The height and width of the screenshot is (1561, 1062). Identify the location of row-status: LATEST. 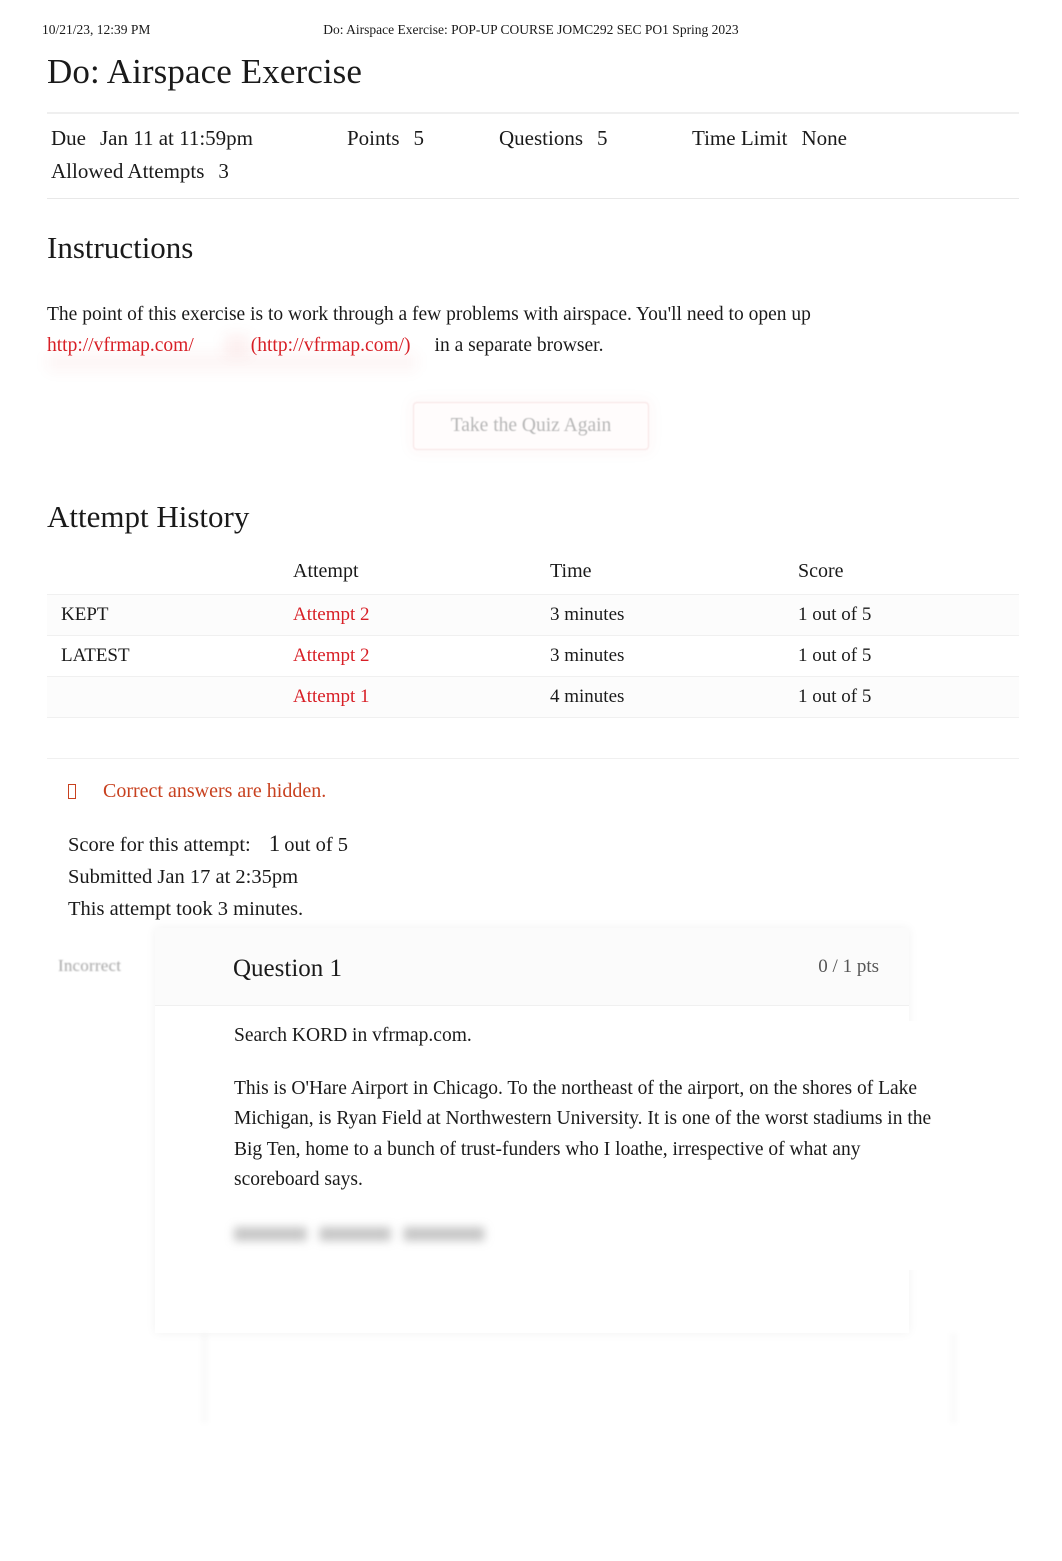
(170, 656).